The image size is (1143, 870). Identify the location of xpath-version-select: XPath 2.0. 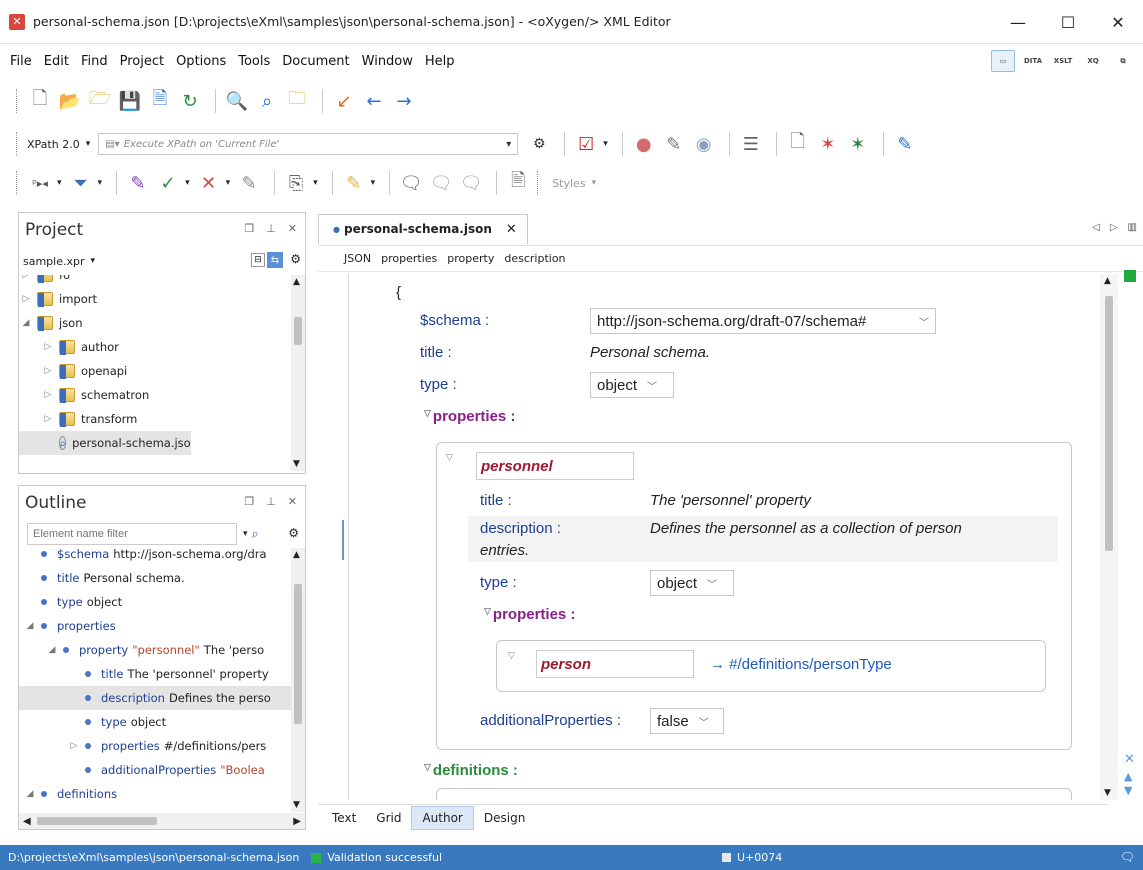
(53, 144).